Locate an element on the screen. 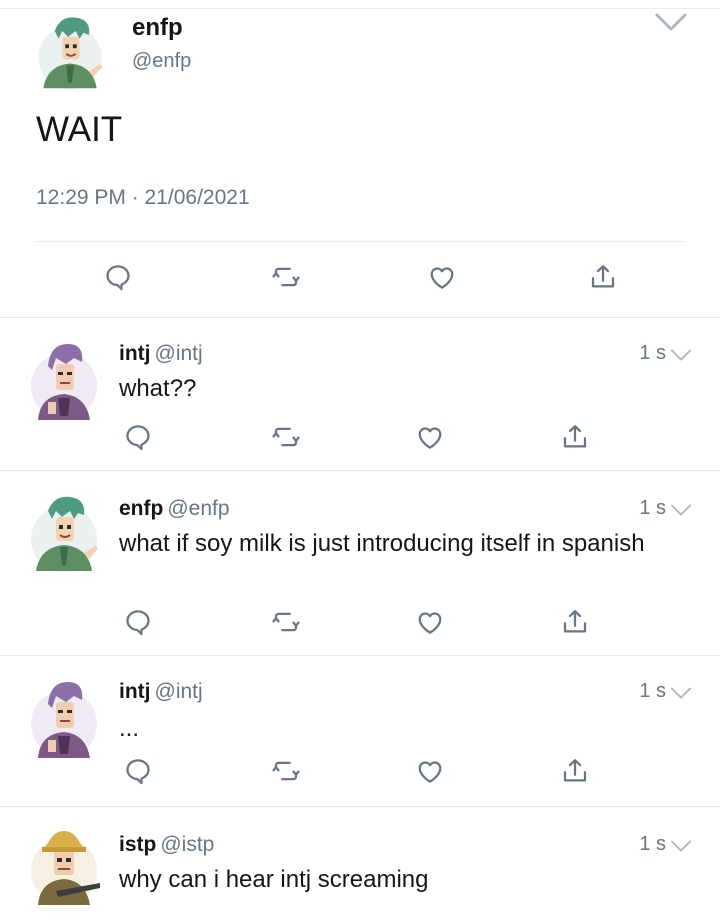  reply-author-name: istp is located at coordinates (137, 844).